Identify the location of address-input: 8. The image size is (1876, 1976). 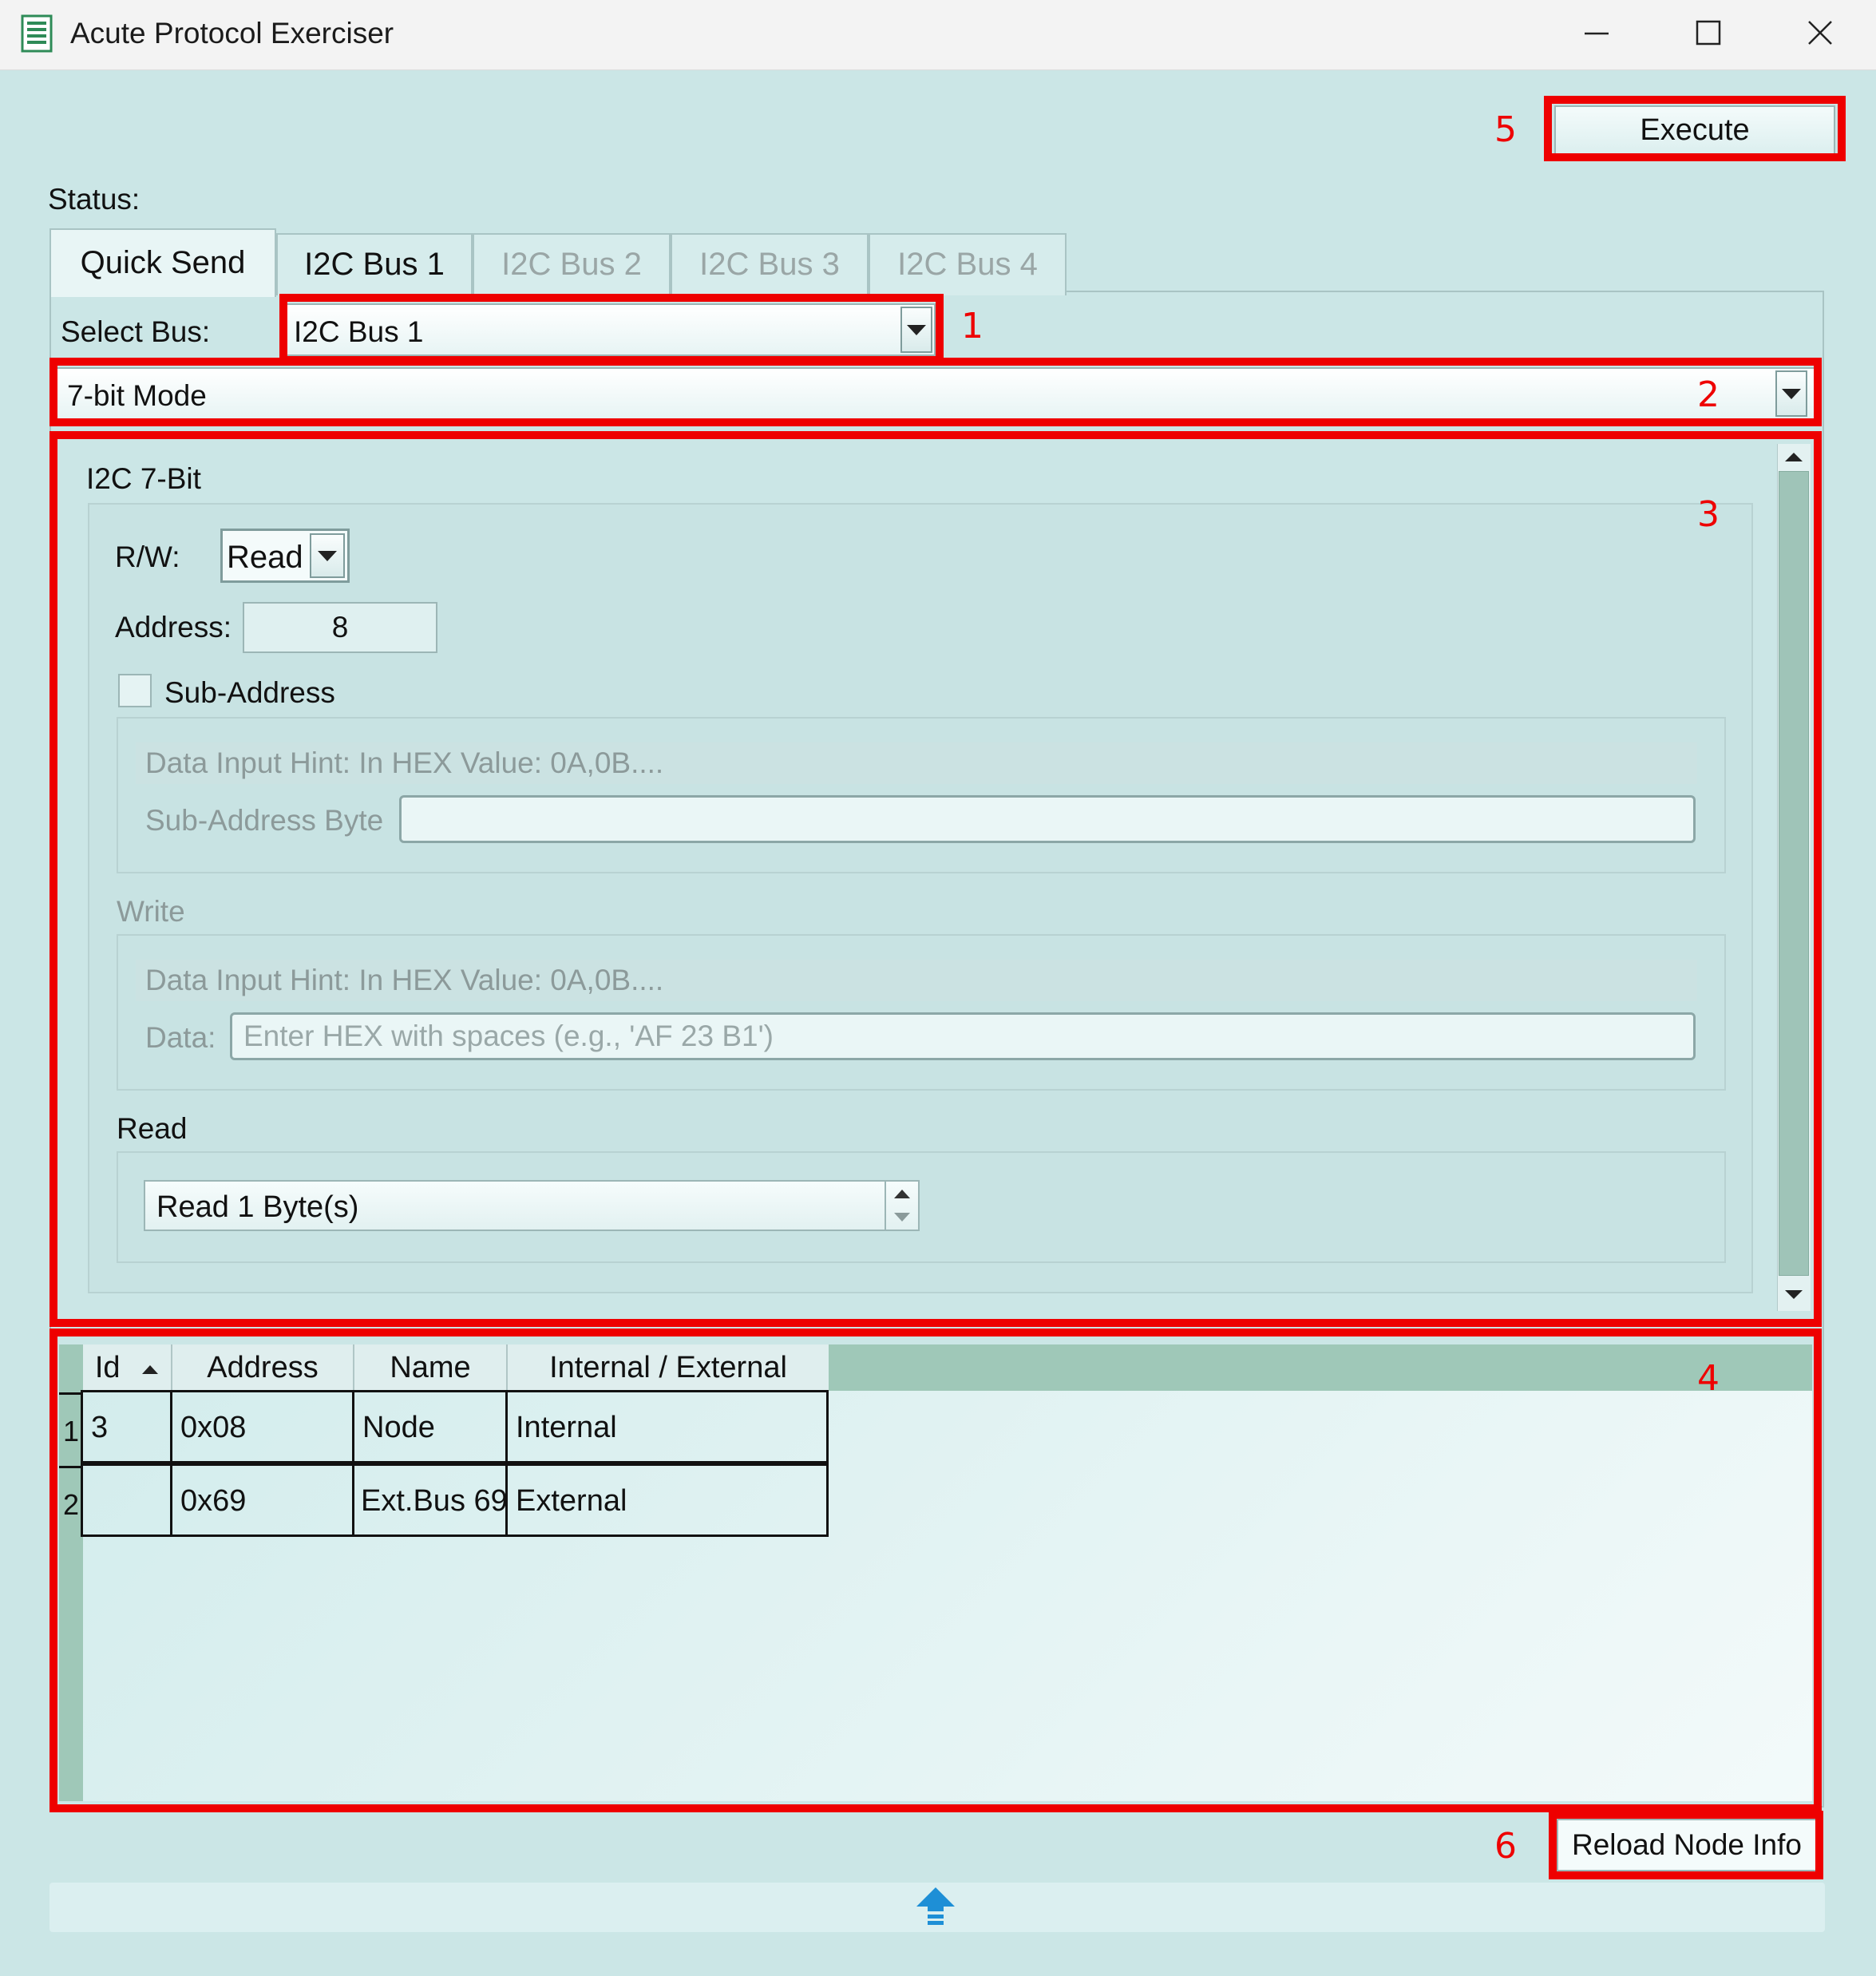
(340, 627).